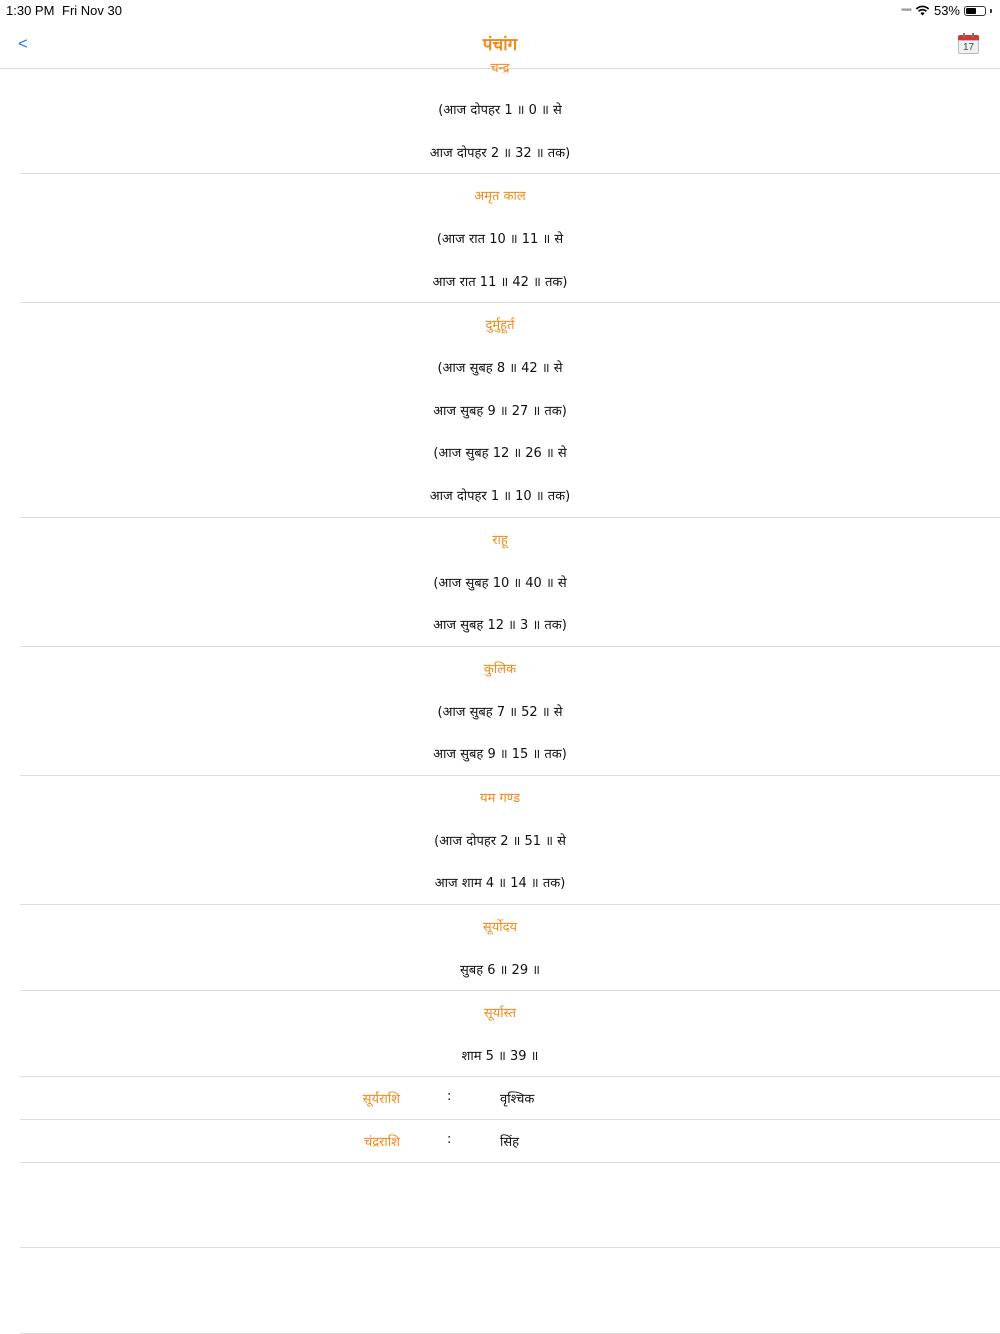  I want to click on status-time: 1:30 PM, so click(30, 10).